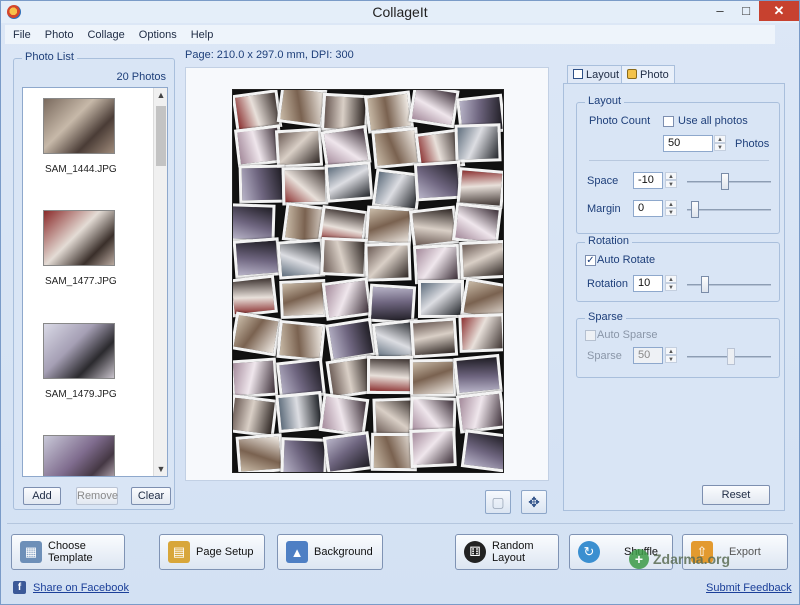 The width and height of the screenshot is (800, 605). I want to click on page-setup-button: ▤ Page Setup, so click(212, 552).